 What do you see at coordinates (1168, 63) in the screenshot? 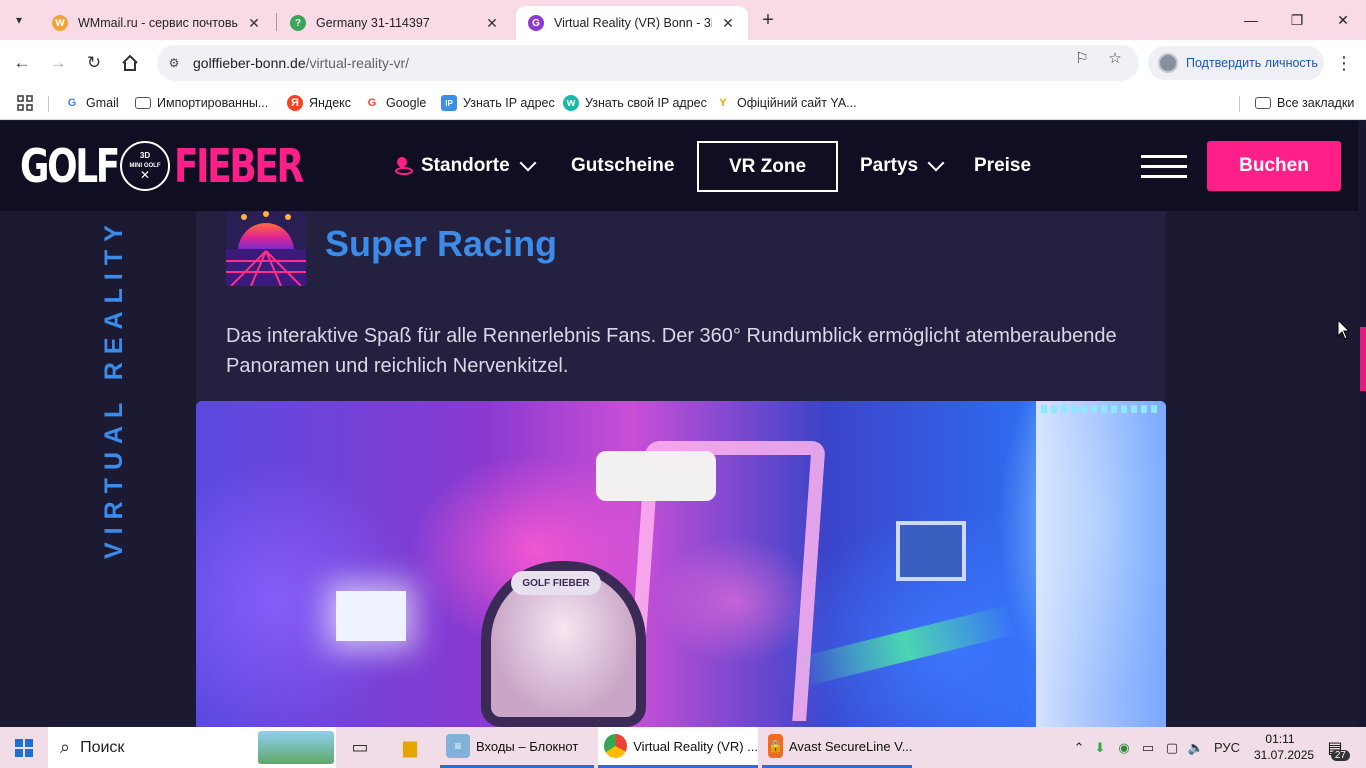
I see `avatar` at bounding box center [1168, 63].